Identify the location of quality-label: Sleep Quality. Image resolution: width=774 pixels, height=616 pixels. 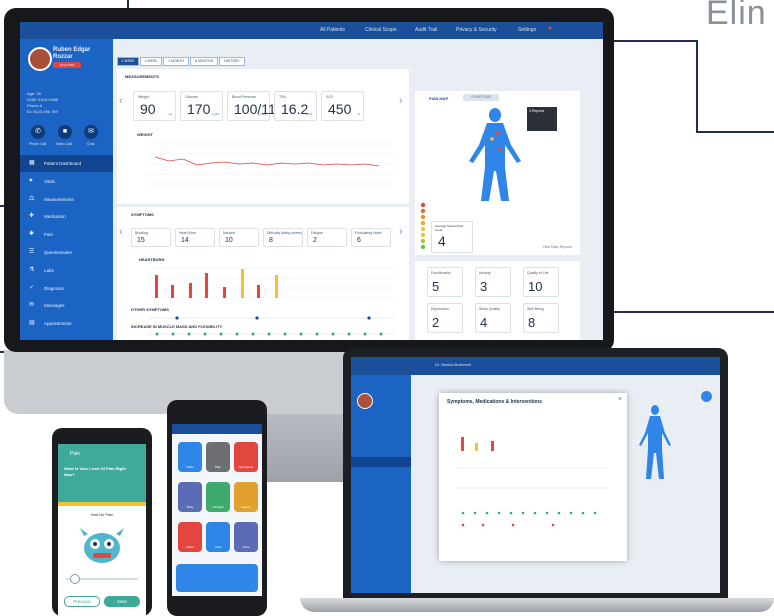
(489, 309).